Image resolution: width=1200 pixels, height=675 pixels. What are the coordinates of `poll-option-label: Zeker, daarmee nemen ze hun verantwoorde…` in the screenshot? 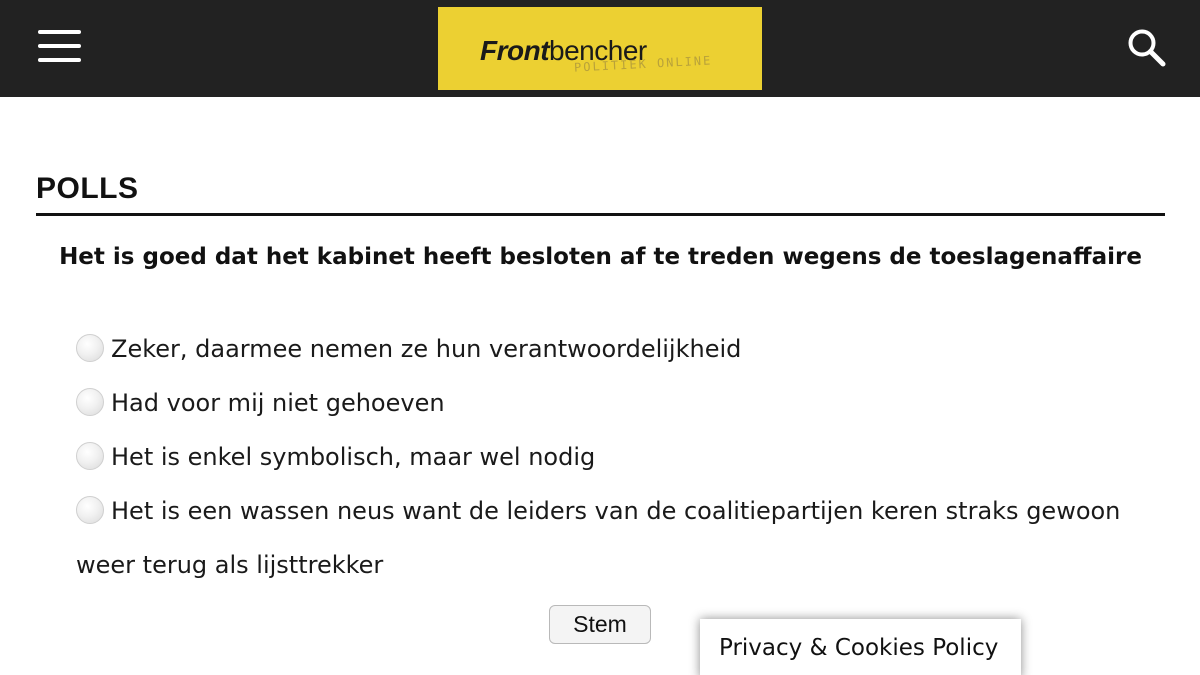 It's located at (426, 349).